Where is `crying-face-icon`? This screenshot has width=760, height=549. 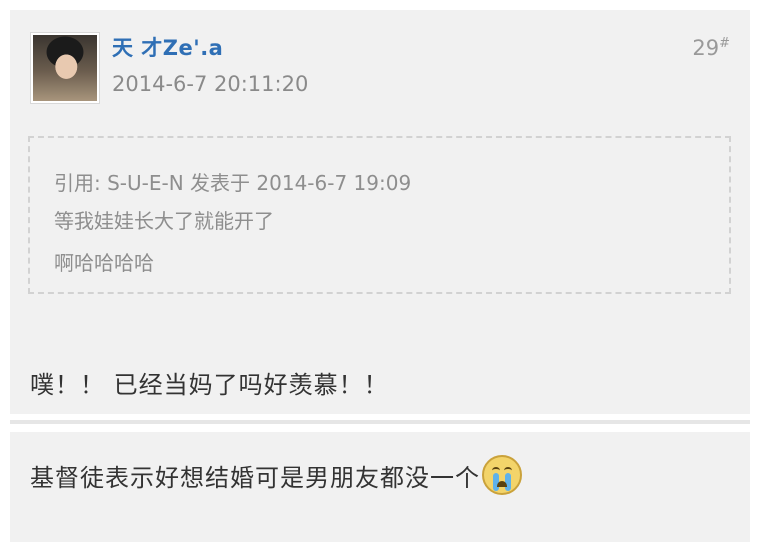
crying-face-icon is located at coordinates (502, 475).